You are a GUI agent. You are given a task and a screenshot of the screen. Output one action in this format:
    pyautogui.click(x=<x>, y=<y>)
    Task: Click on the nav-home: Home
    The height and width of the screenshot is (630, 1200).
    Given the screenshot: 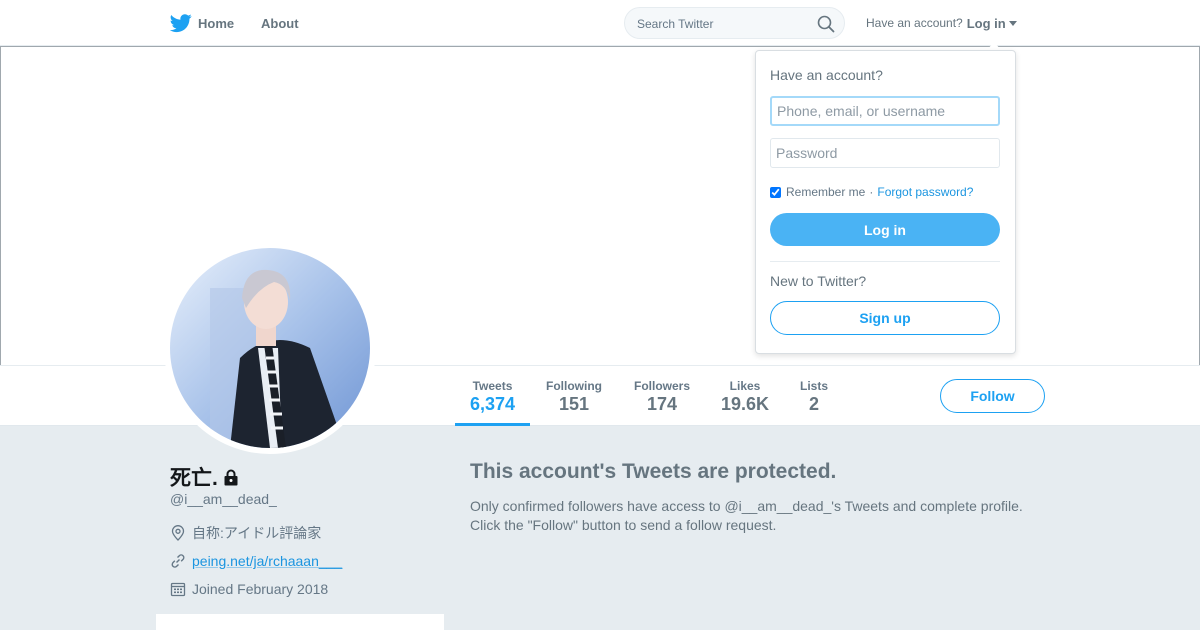 What is the action you would take?
    pyautogui.click(x=202, y=23)
    